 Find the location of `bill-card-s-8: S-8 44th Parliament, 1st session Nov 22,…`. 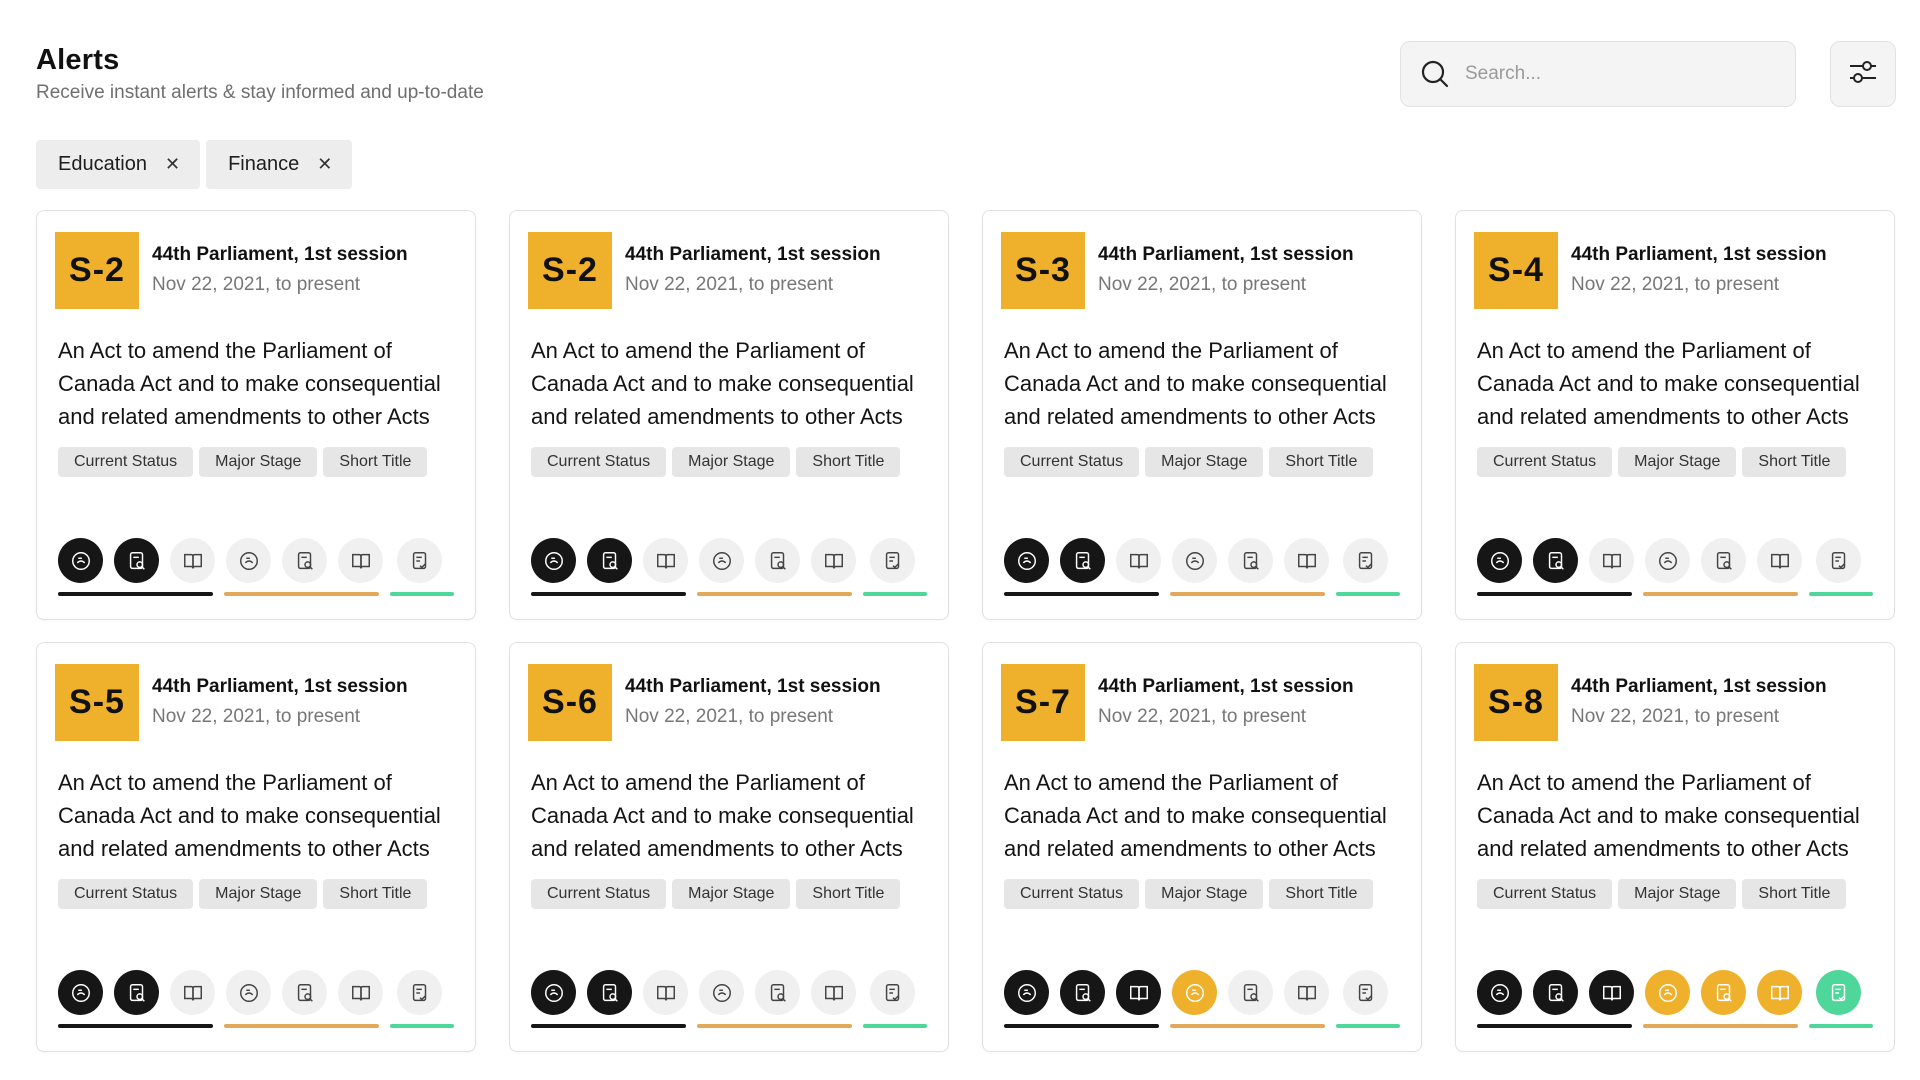

bill-card-s-8: S-8 44th Parliament, 1st session Nov 22,… is located at coordinates (1675, 847).